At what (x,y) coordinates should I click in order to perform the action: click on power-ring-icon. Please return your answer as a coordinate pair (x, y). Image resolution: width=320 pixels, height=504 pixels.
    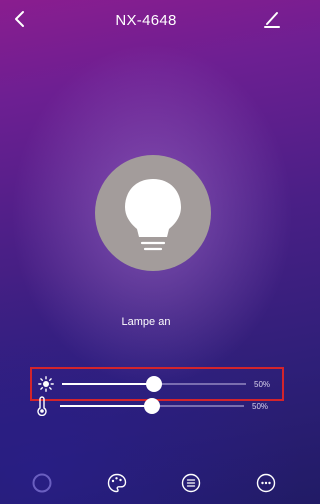
    Looking at the image, I should click on (42, 483).